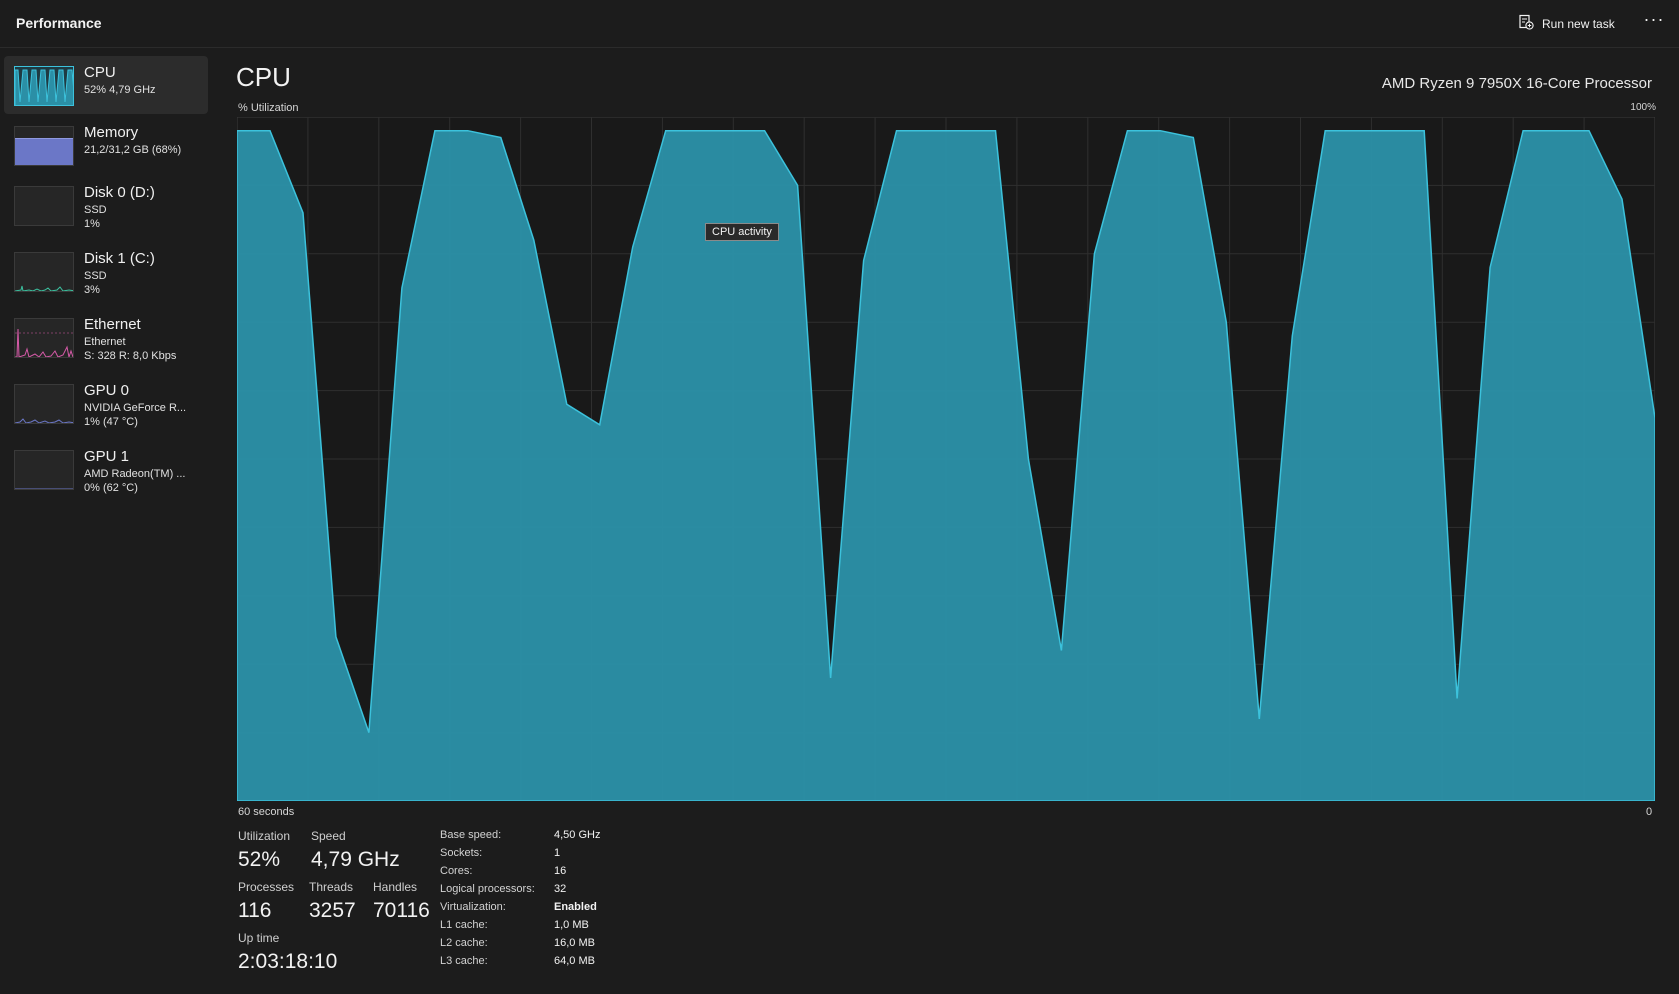 The width and height of the screenshot is (1679, 994). Describe the element at coordinates (130, 356) in the screenshot. I see `sidebar-item-detail-2: S: 328 R: 8,0 Kbps` at that location.